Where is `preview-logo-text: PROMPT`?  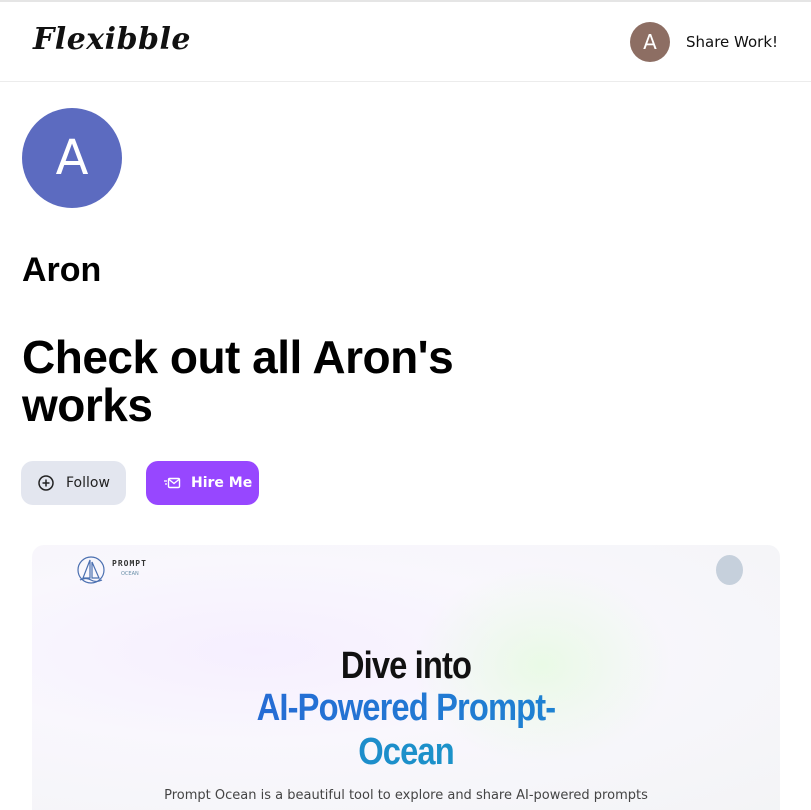
preview-logo-text: PROMPT is located at coordinates (129, 563).